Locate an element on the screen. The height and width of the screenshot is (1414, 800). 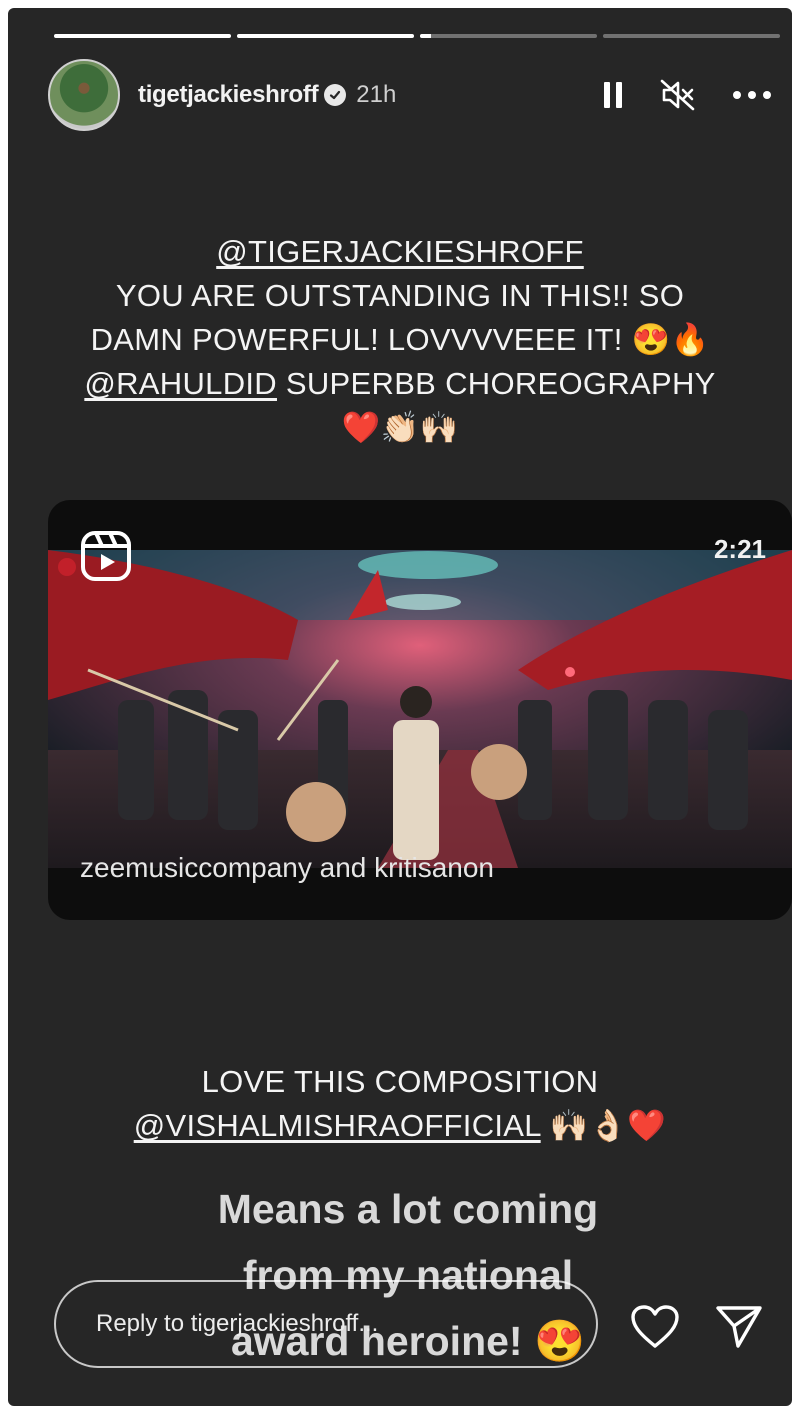
story-progress-bar is located at coordinates (417, 36).